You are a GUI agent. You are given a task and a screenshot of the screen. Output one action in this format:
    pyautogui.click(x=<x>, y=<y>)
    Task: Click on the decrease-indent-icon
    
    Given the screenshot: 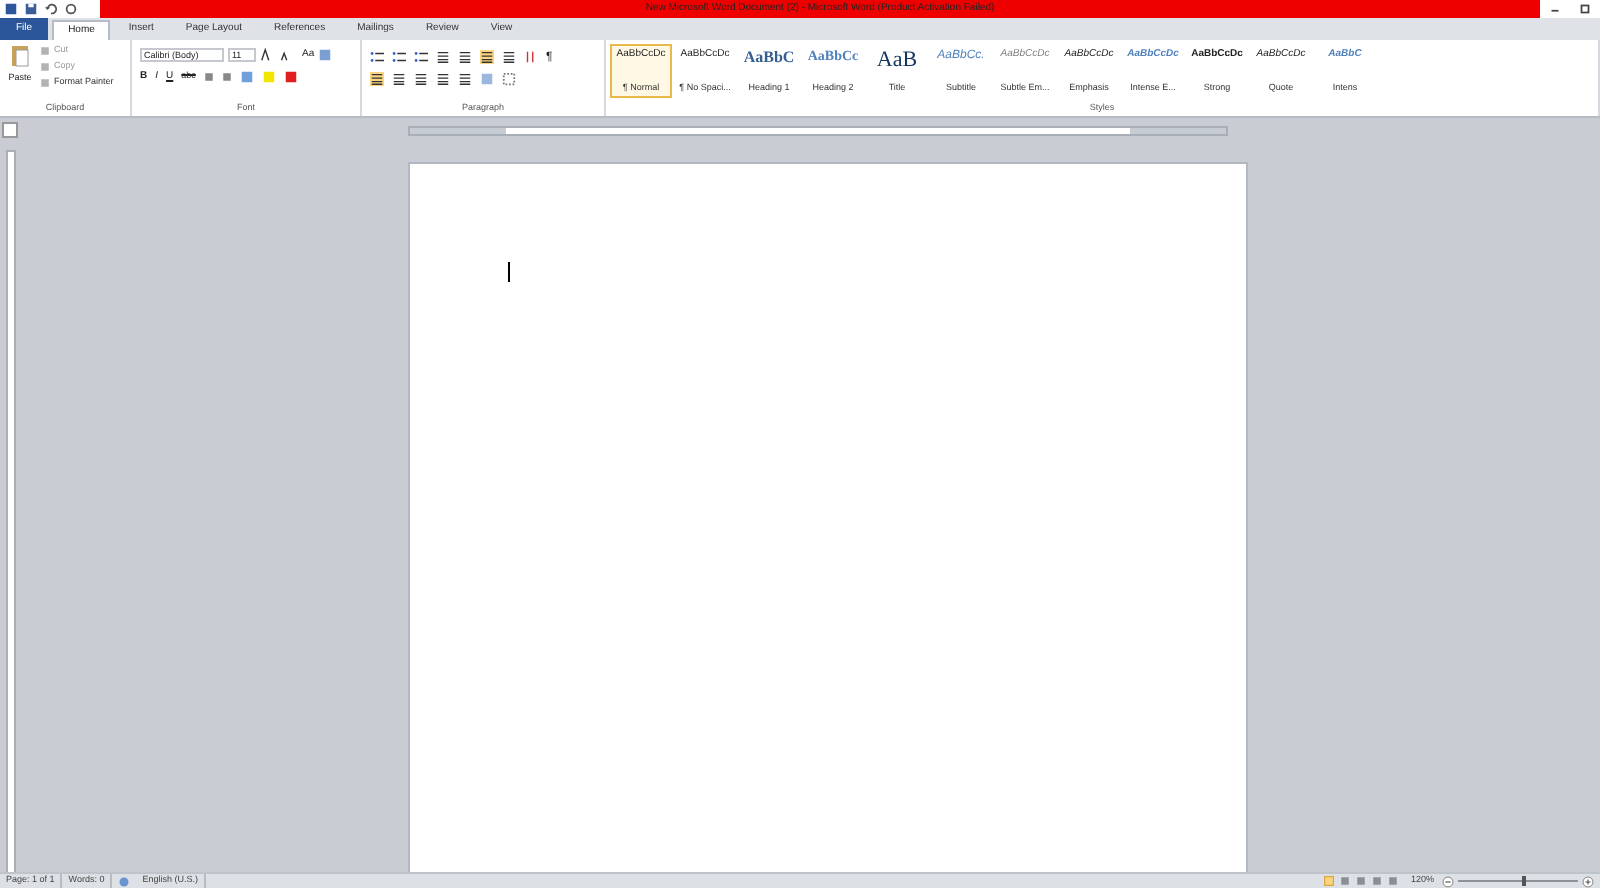 What is the action you would take?
    pyautogui.click(x=443, y=57)
    